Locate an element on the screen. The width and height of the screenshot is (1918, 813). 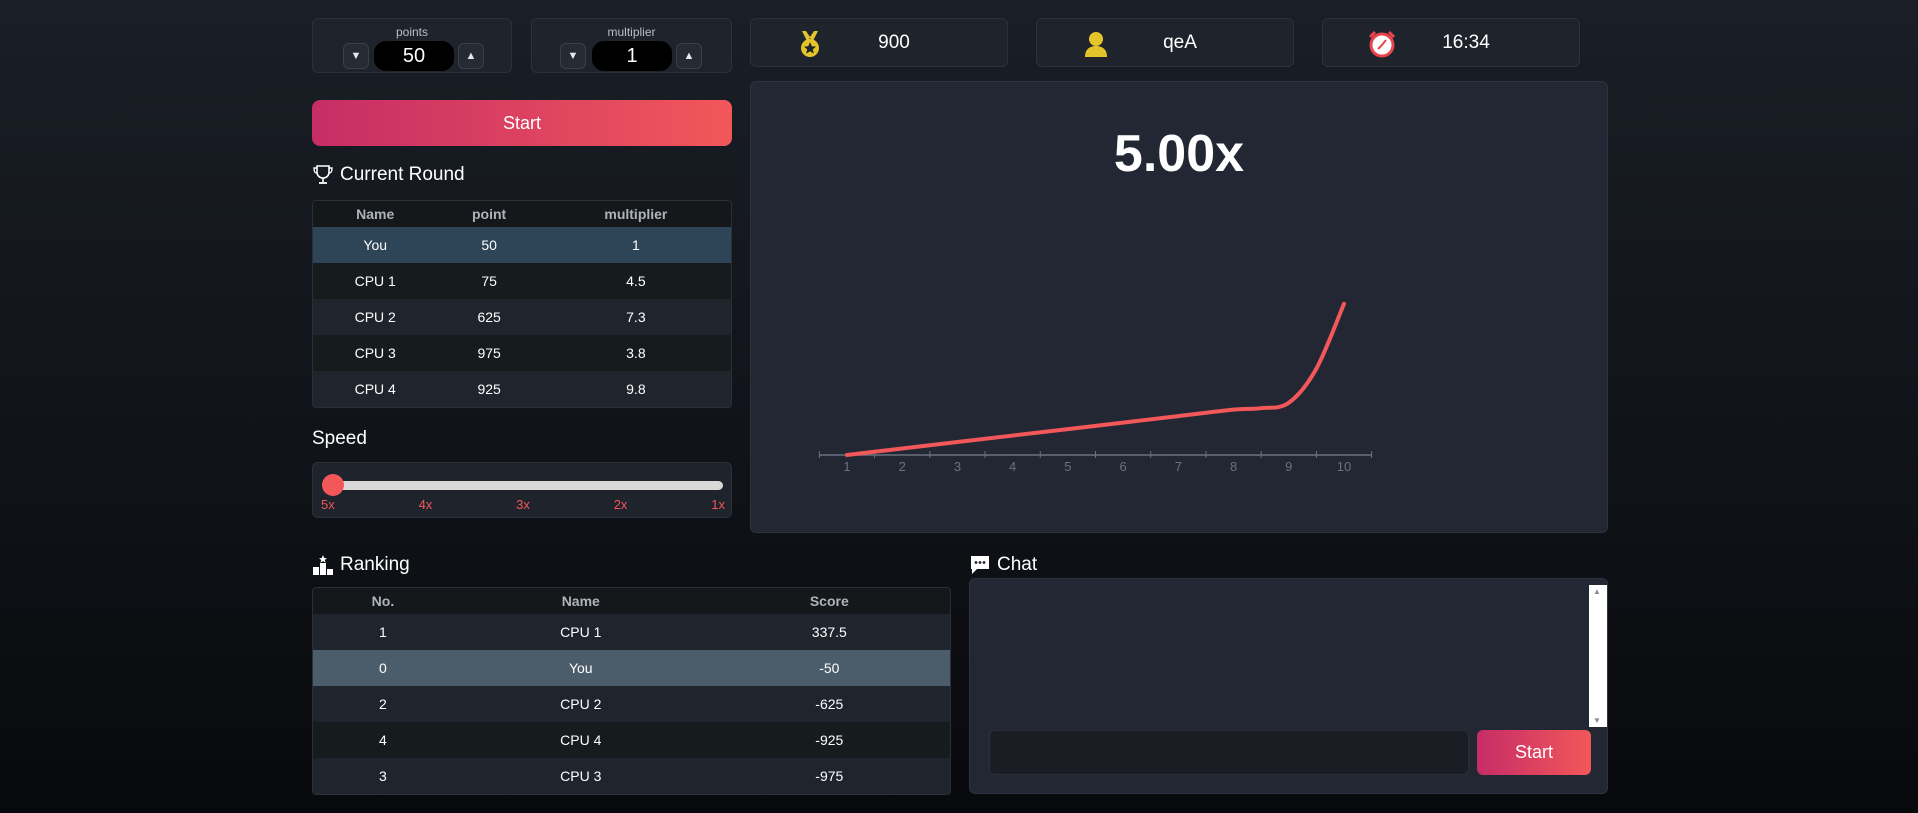
points-value: 50 is located at coordinates (414, 56).